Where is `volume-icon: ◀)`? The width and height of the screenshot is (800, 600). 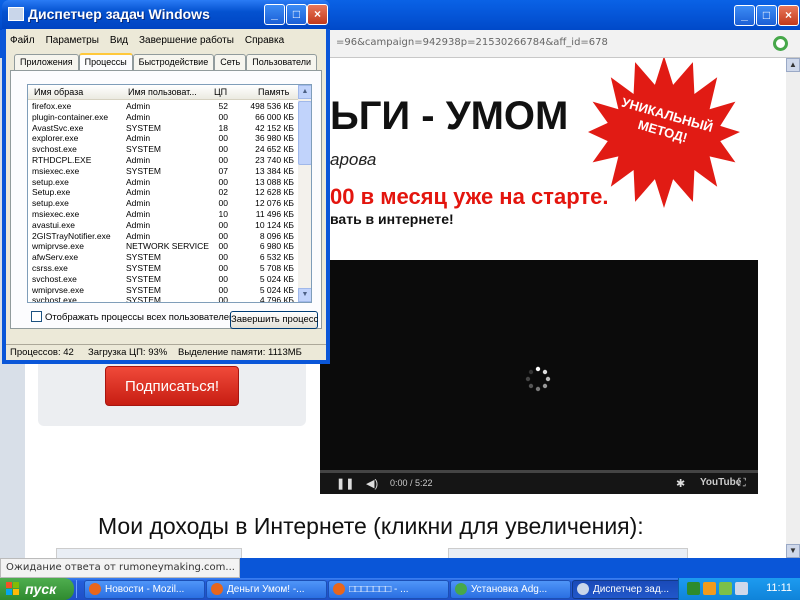
volume-icon: ◀) is located at coordinates (372, 483).